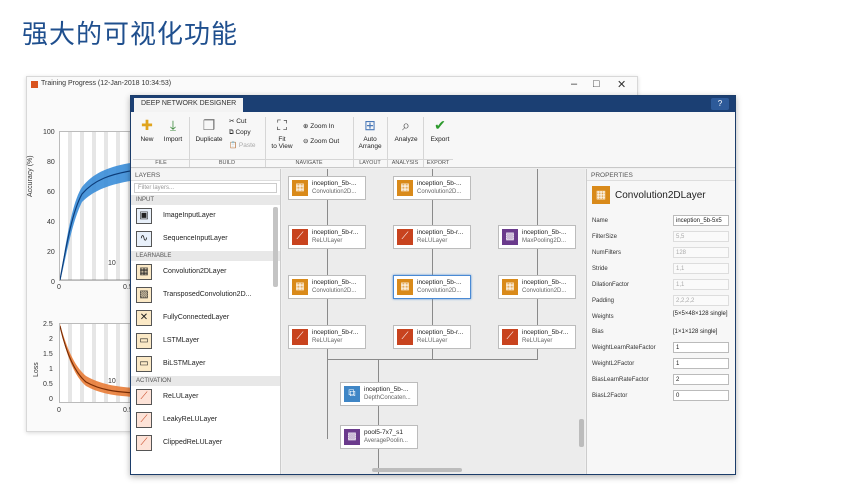 The width and height of the screenshot is (853, 496). Describe the element at coordinates (205, 272) in the screenshot. I see `layer-item-convolution2d: ▦ Convolution2DLayer` at that location.